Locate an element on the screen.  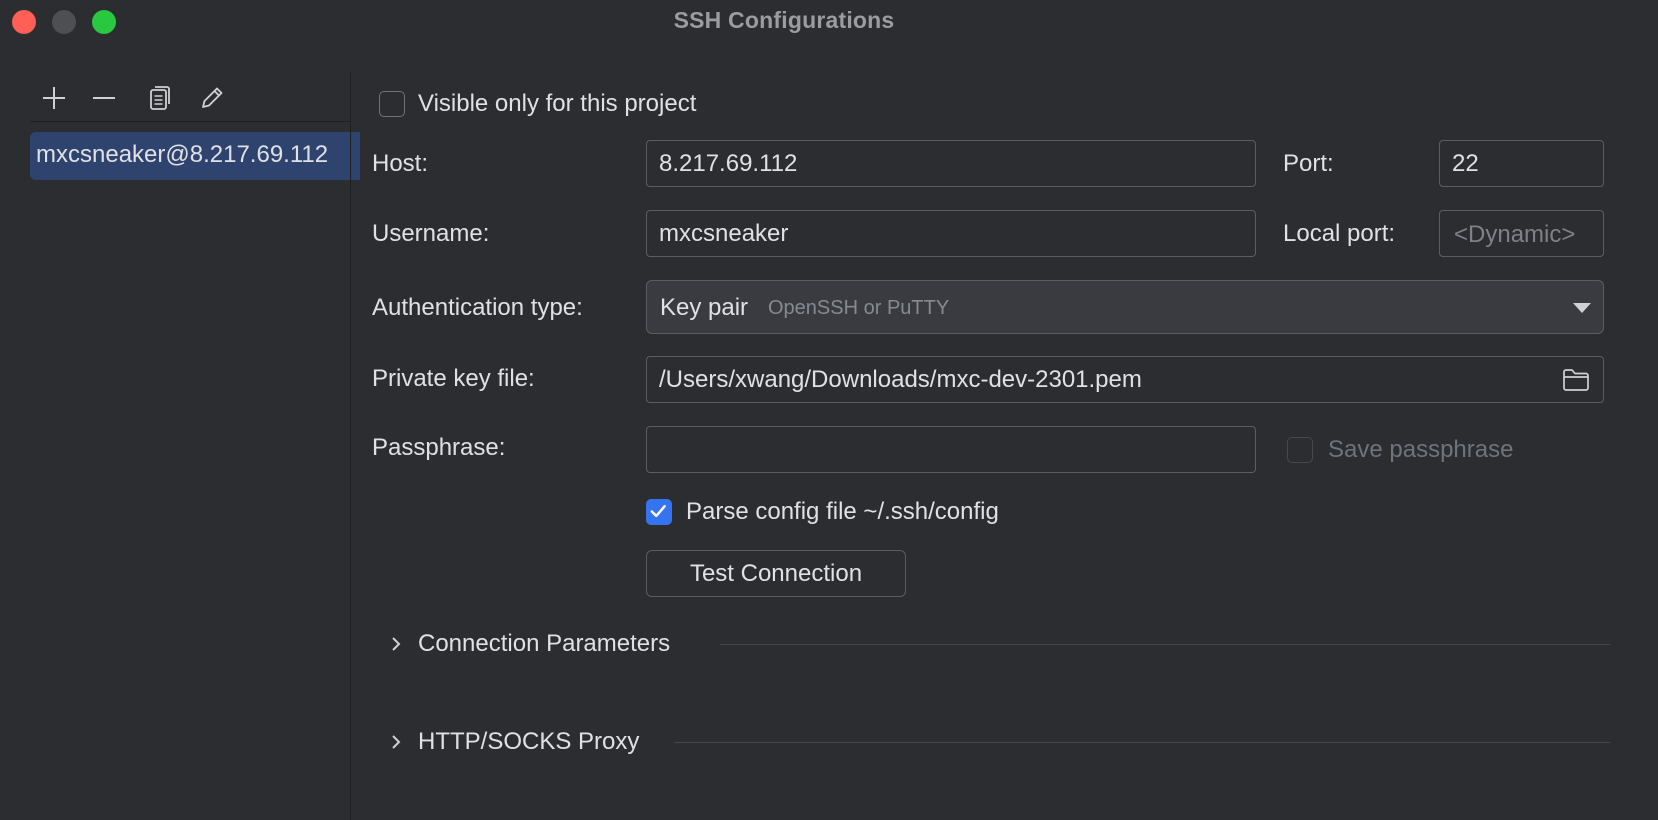
host-list-item: mxcsneaker@8.217.69.112 is located at coordinates (195, 156).